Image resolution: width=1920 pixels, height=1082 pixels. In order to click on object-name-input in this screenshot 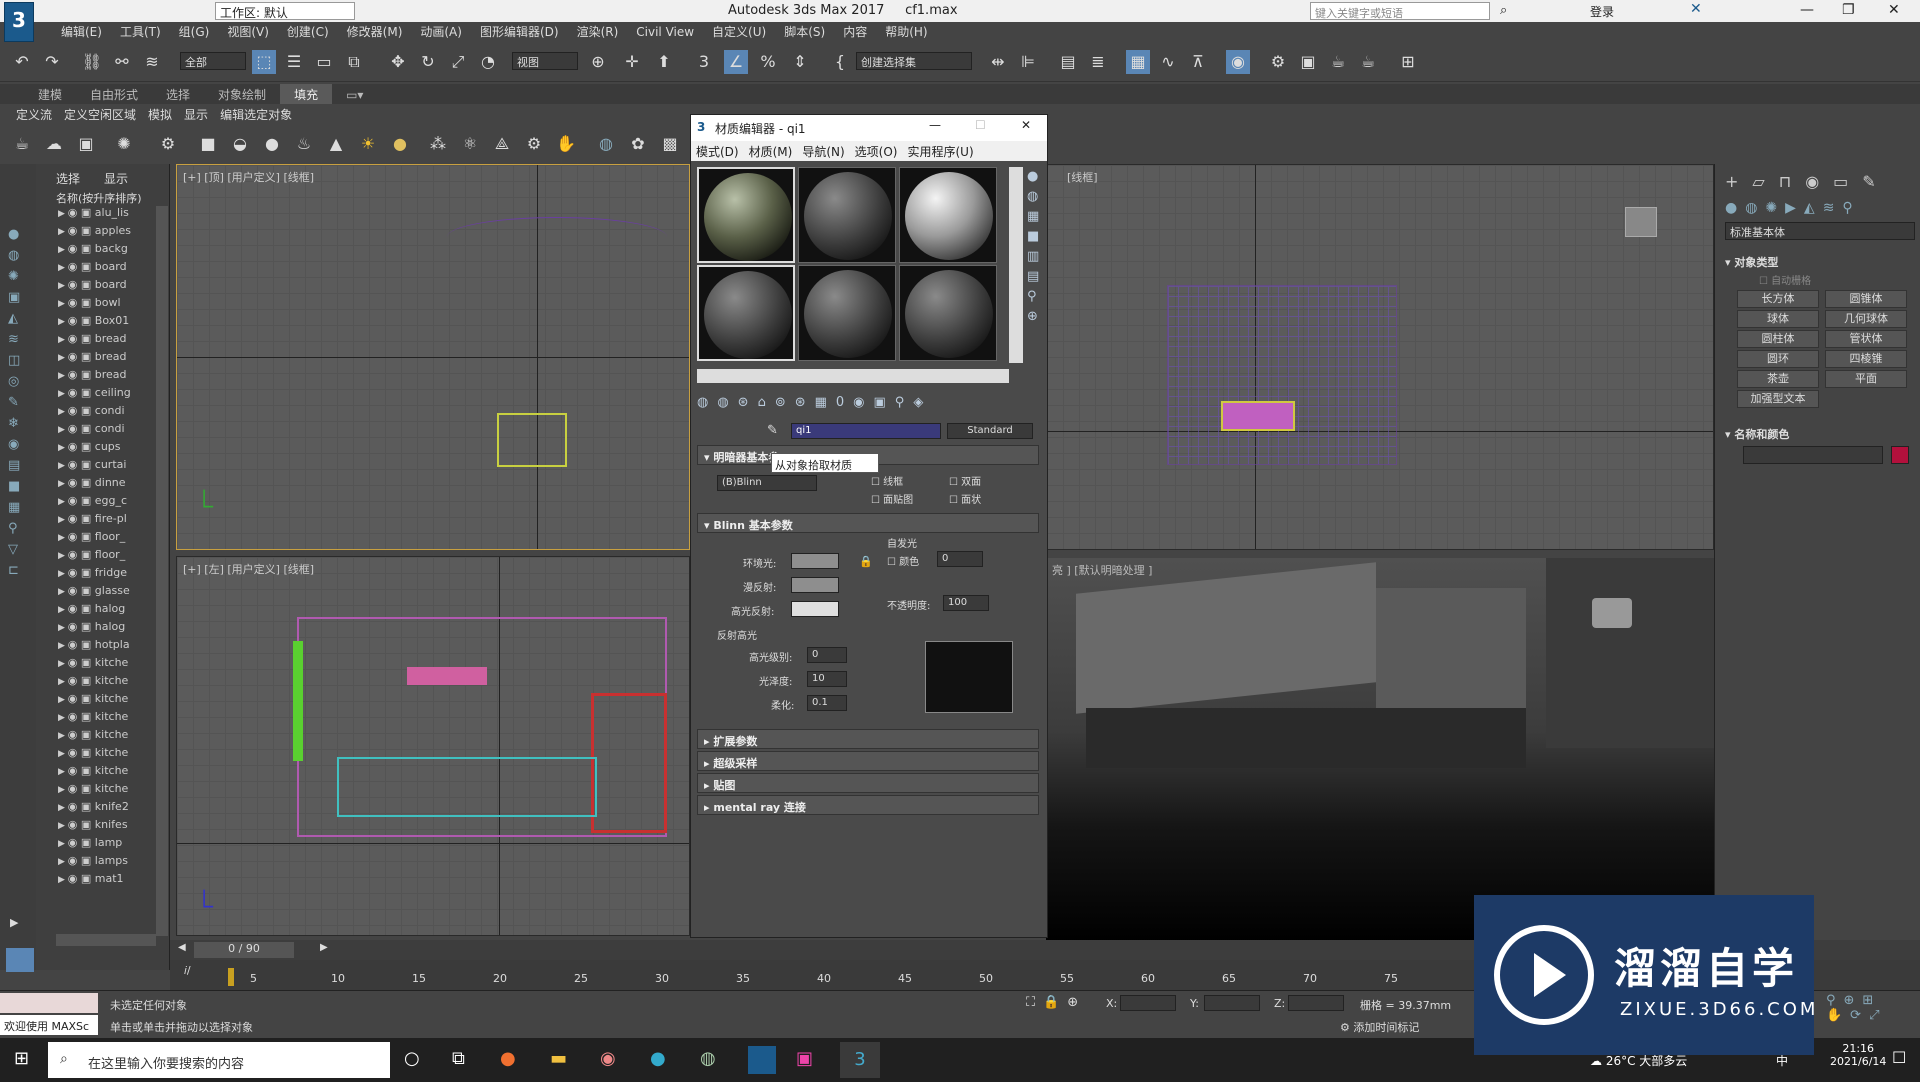, I will do `click(1813, 455)`.